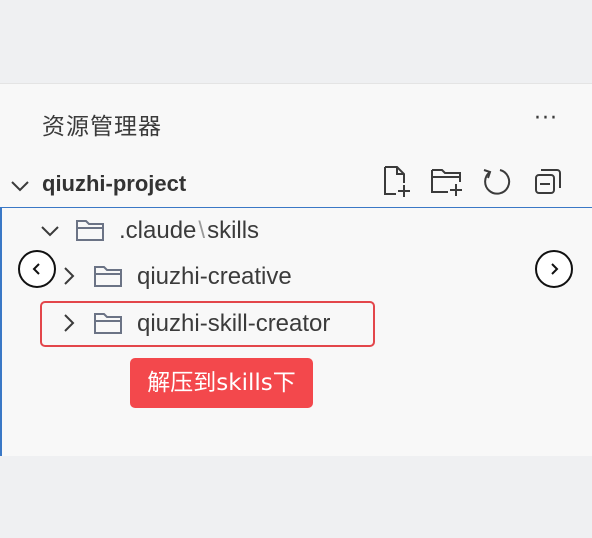 The image size is (592, 538). Describe the element at coordinates (207, 324) in the screenshot. I see `highlight-box` at that location.